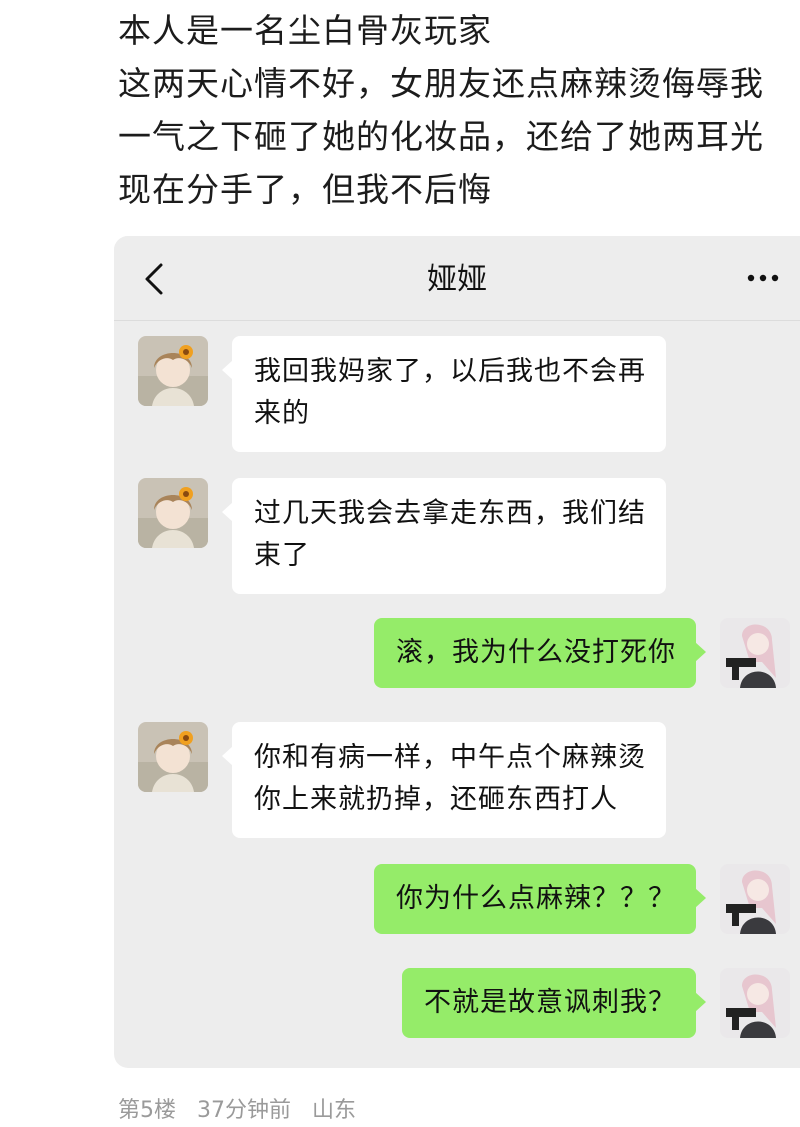  What do you see at coordinates (536, 898) in the screenshot?
I see `message-text: 你为什么点麻辣？？？` at bounding box center [536, 898].